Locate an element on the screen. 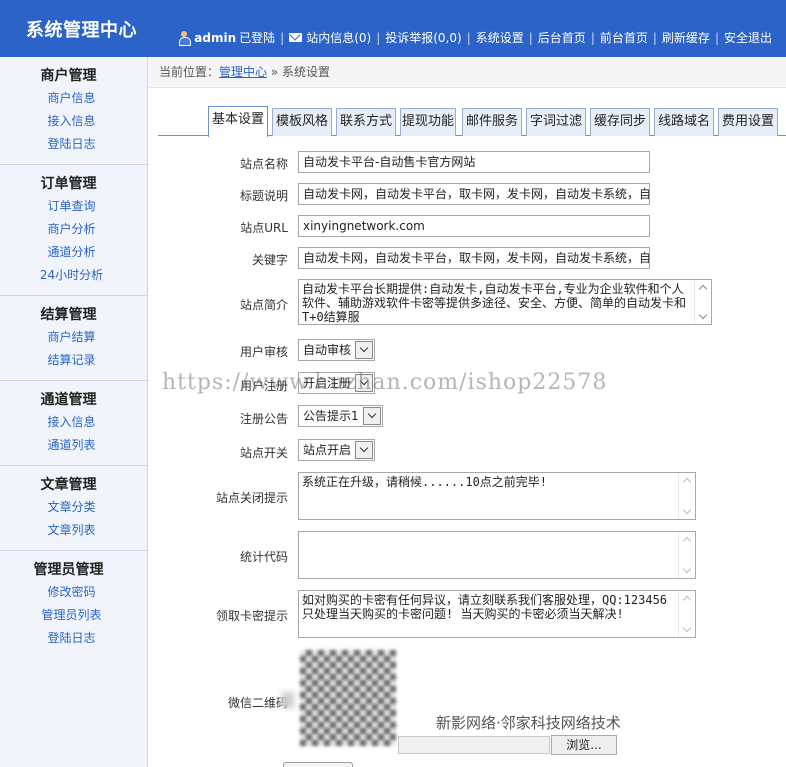 The height and width of the screenshot is (767, 786). user-review-select: 自动审核 is located at coordinates (336, 350).